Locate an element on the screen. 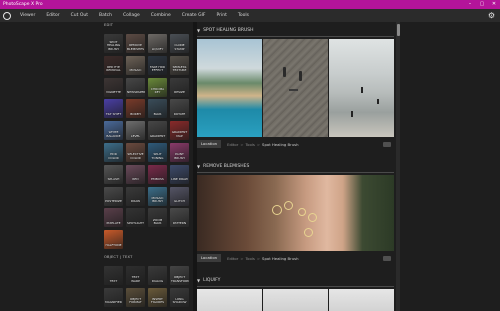 Image resolution: width=500 pixels, height=311 pixels. tool-tile-spotlight: SPOTLIGHT is located at coordinates (135, 218).